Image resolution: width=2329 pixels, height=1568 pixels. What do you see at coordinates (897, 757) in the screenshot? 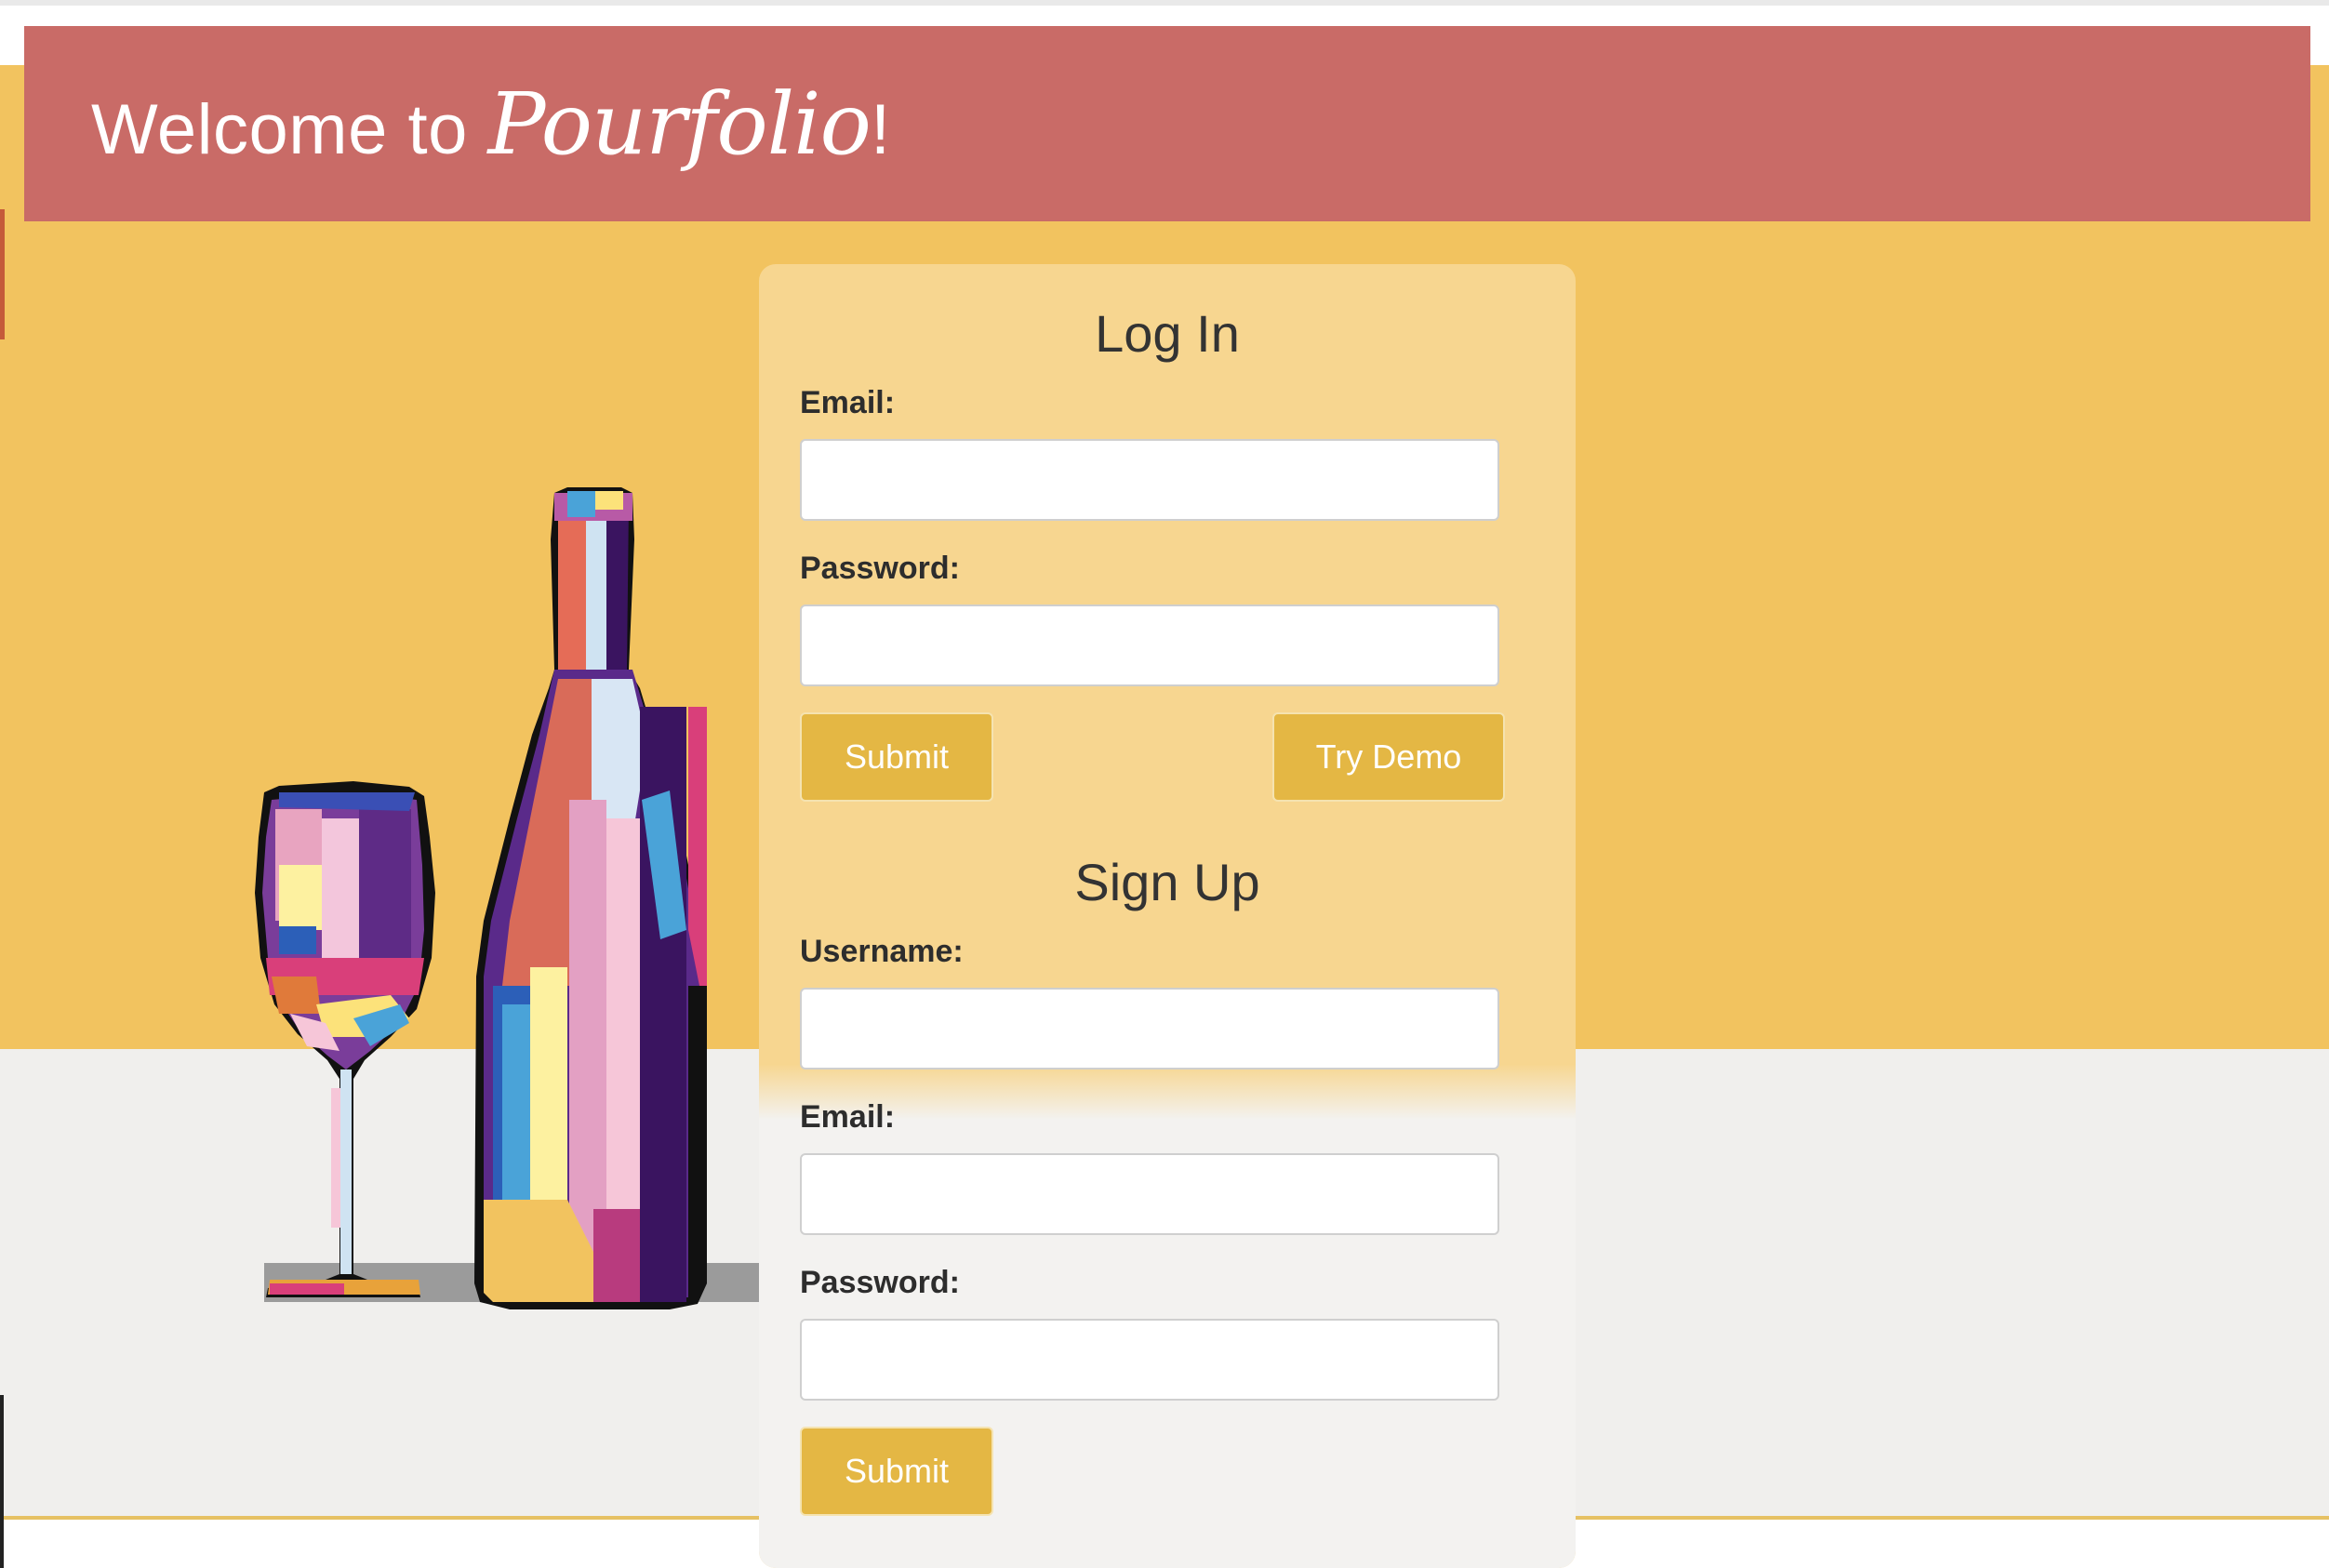
I see `login-submit-button: Submit` at bounding box center [897, 757].